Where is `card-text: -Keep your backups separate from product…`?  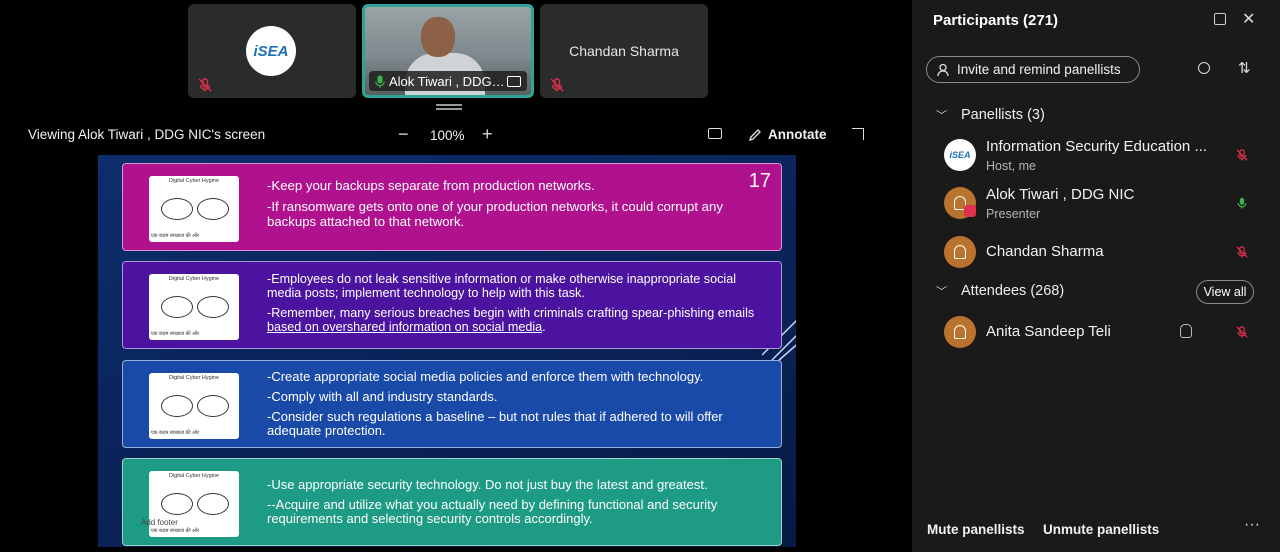
card-text: -Keep your backups separate from product… is located at coordinates (495, 203).